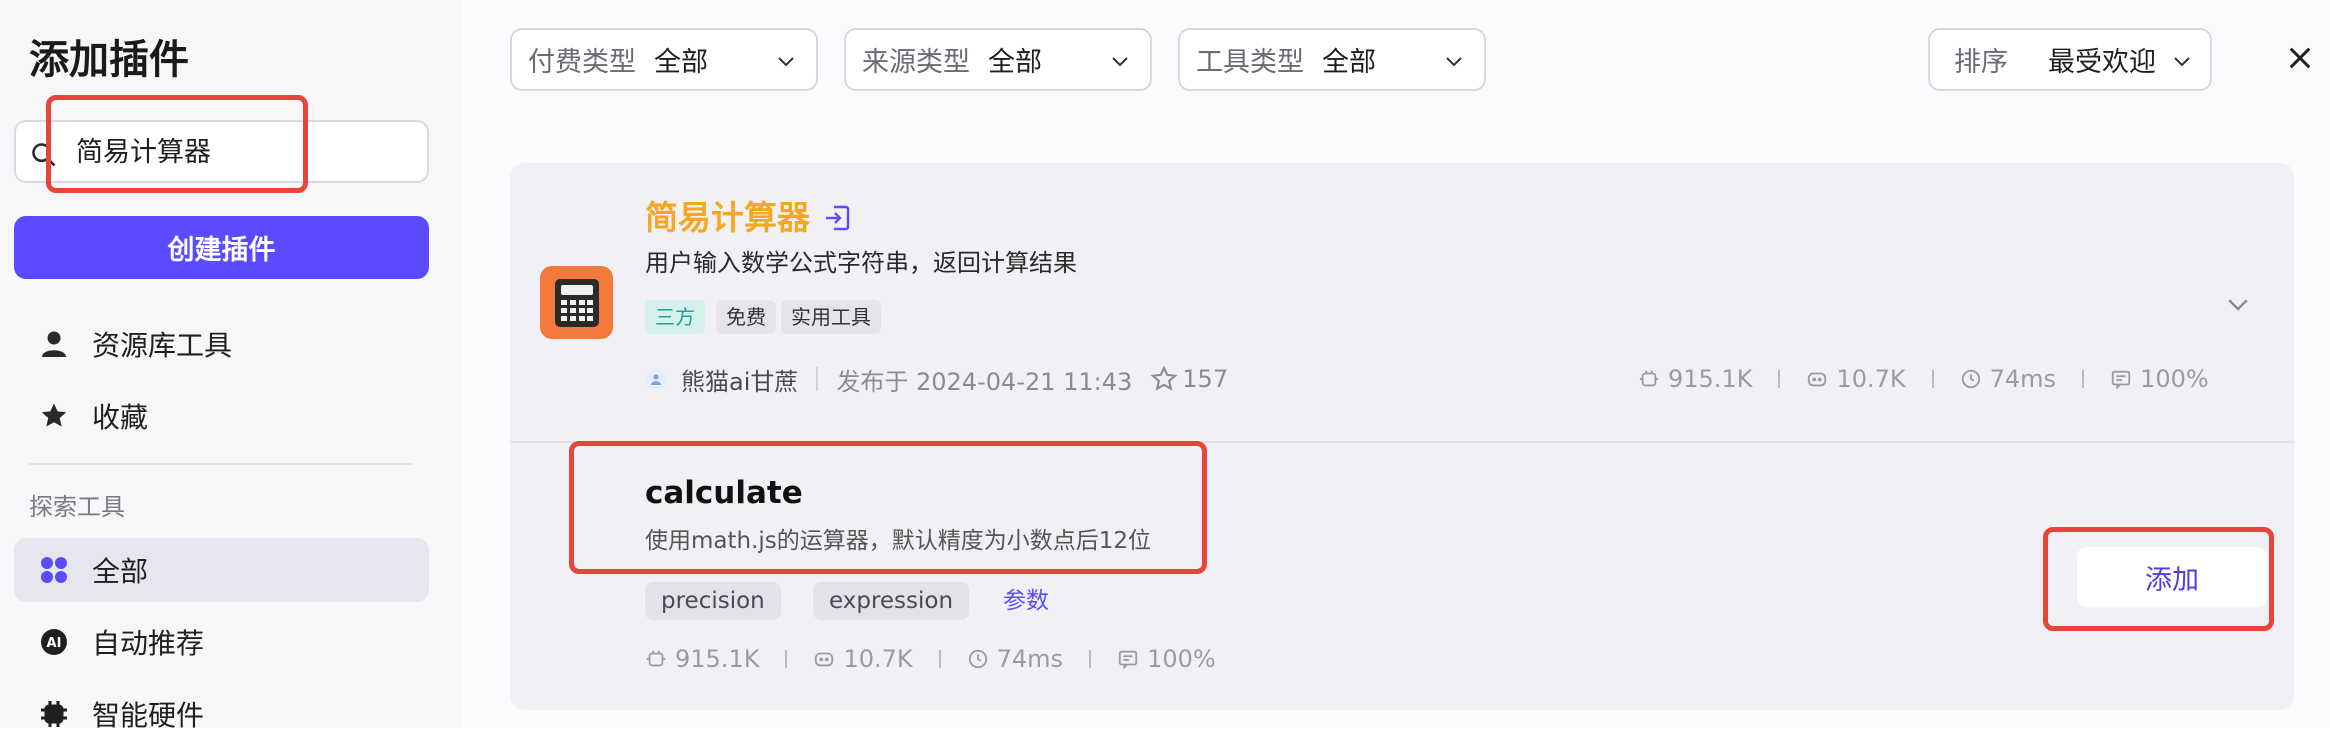  Describe the element at coordinates (916, 62) in the screenshot. I see `filter-label: 来源类型` at that location.